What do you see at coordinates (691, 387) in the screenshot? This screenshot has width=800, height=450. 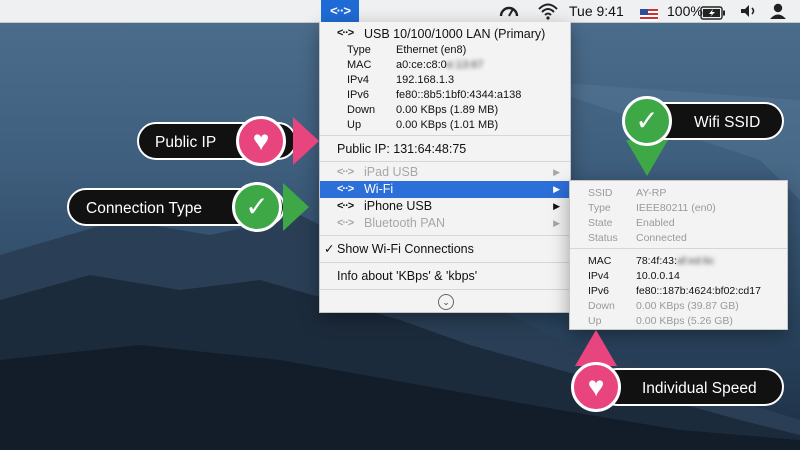 I see `callout-individual-speed: Individual Speed` at bounding box center [691, 387].